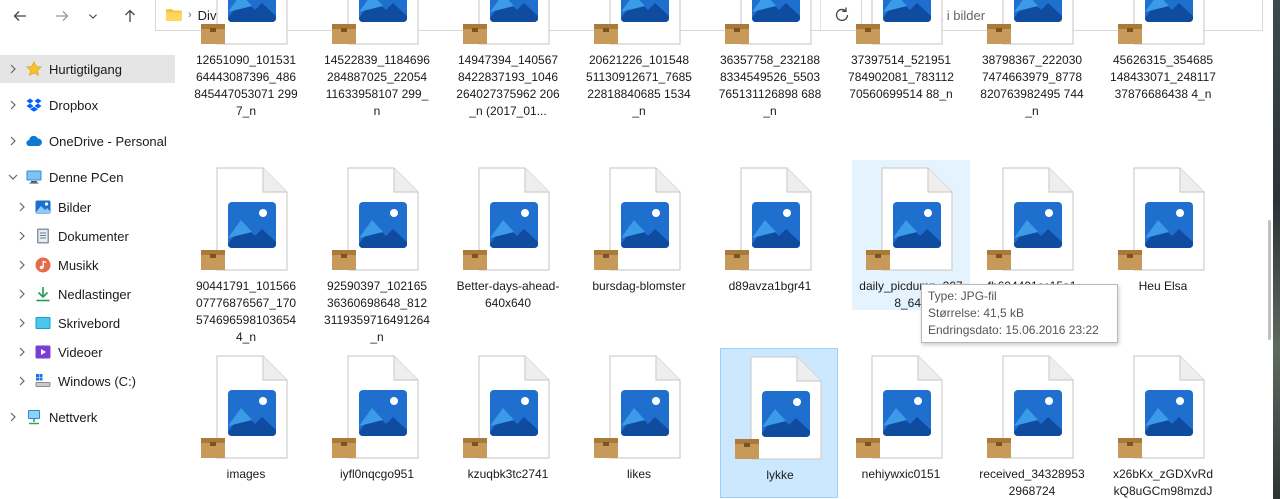 The width and height of the screenshot is (1280, 499). I want to click on download-icon, so click(43, 294).